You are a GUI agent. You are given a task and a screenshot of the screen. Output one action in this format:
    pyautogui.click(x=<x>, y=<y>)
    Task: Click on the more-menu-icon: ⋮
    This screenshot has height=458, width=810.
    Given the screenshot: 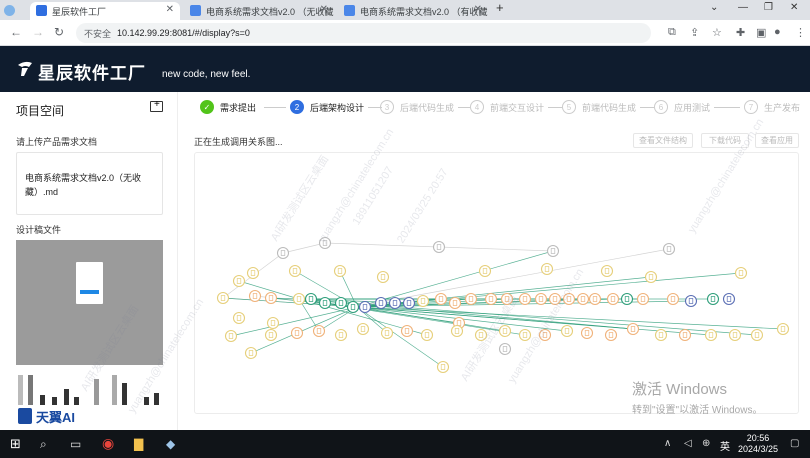 What is the action you would take?
    pyautogui.click(x=800, y=32)
    